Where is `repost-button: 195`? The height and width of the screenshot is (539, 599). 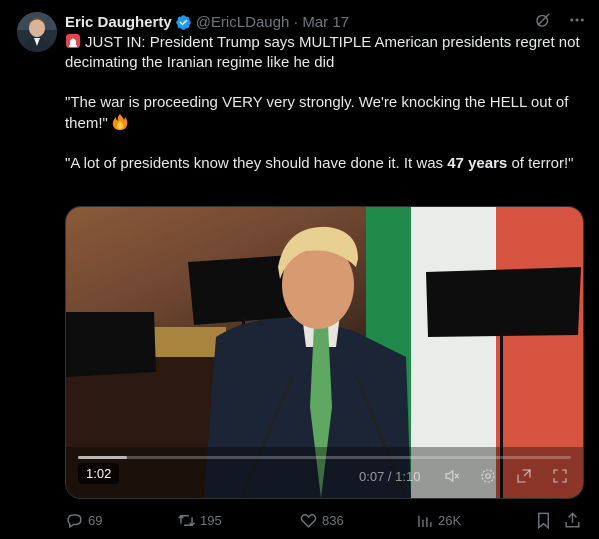 repost-button: 195 is located at coordinates (199, 520).